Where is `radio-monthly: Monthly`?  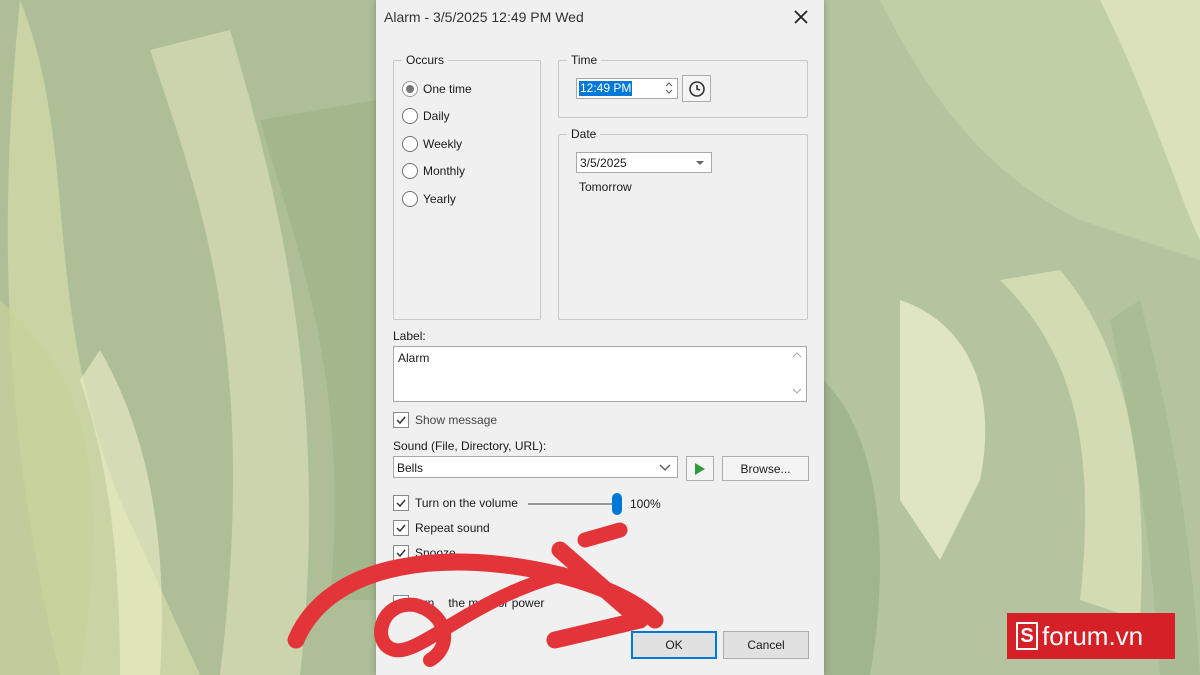 radio-monthly: Monthly is located at coordinates (433, 171).